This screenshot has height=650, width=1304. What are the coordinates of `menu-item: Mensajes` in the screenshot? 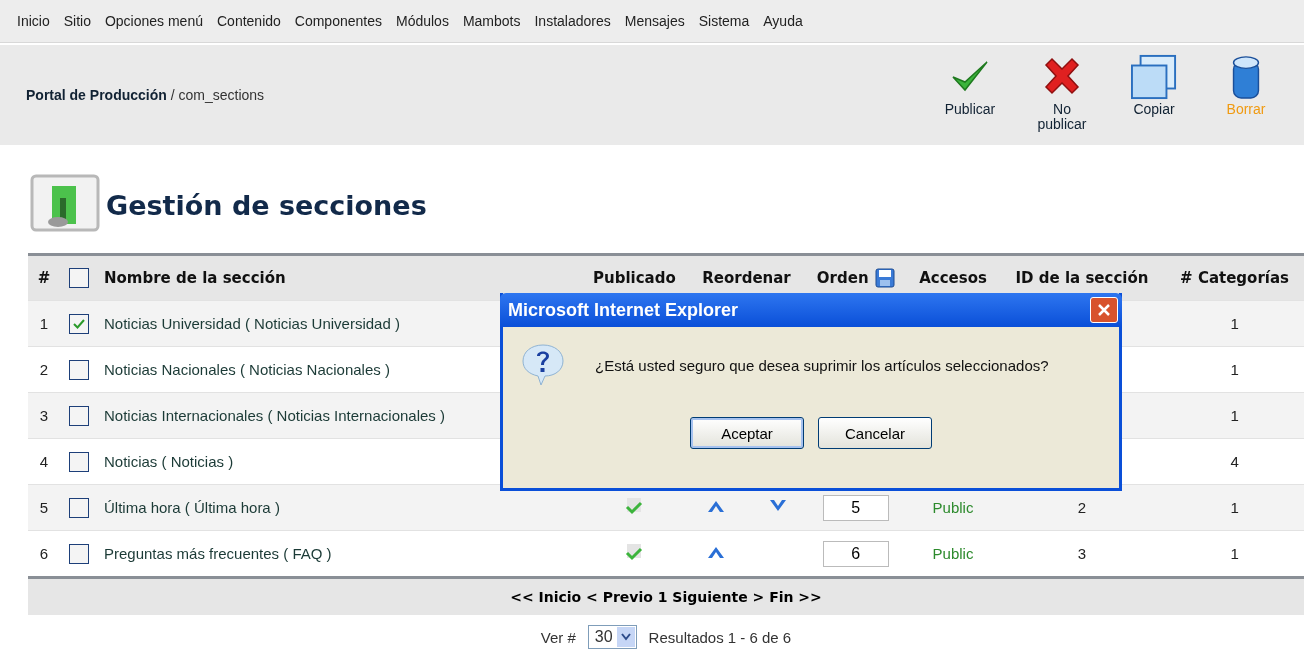 It's located at (654, 21).